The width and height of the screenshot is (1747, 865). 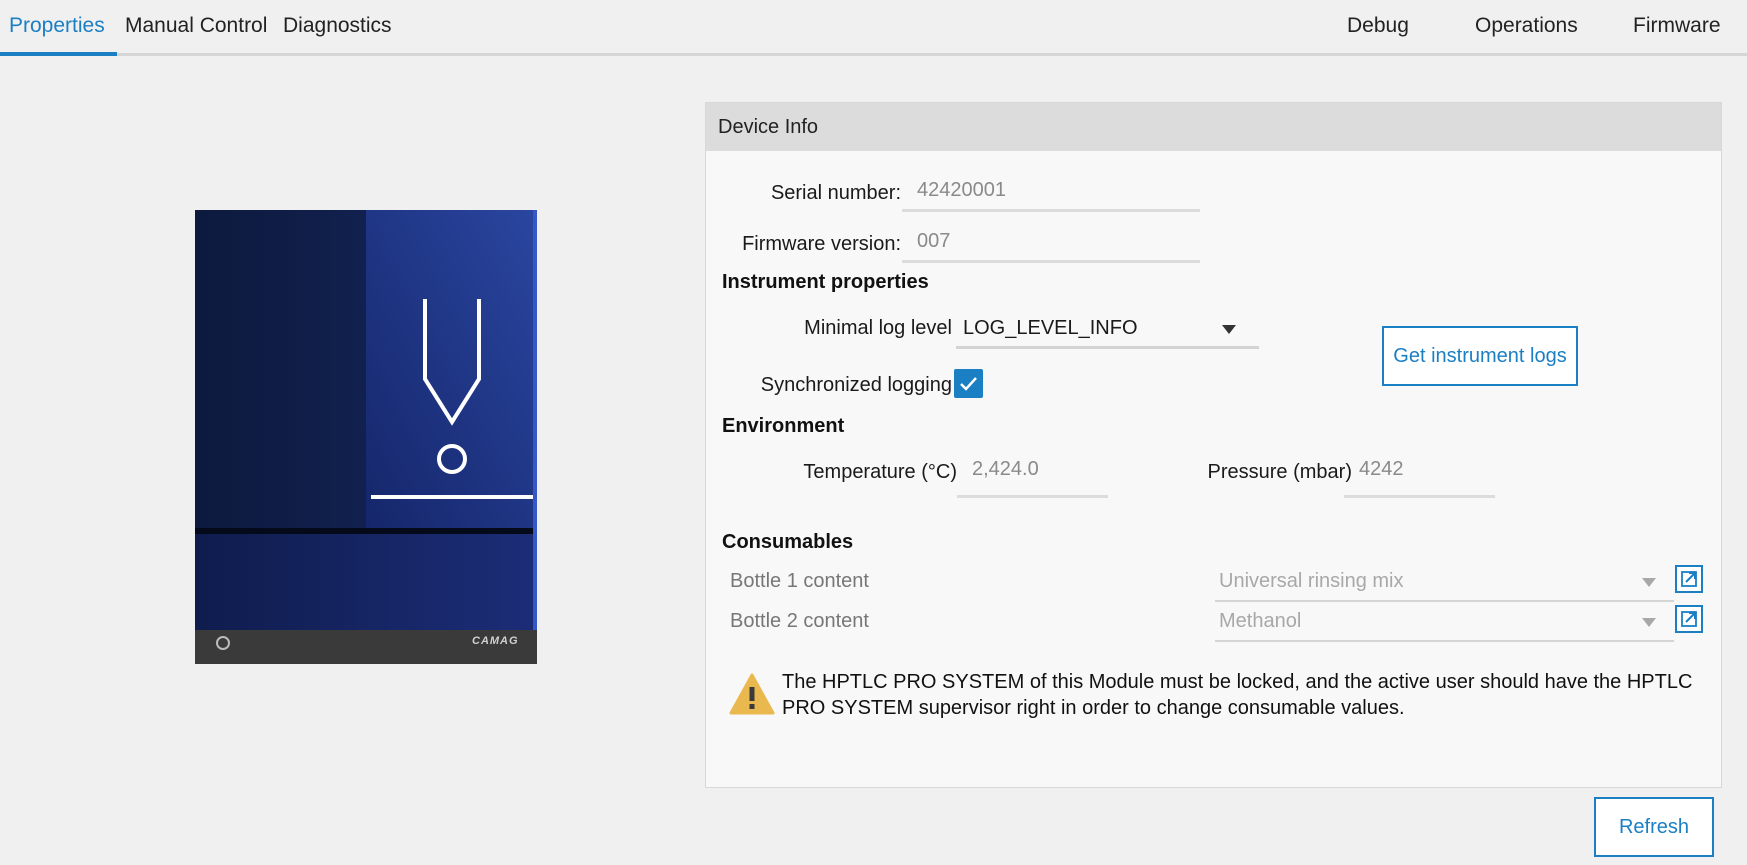 What do you see at coordinates (1032, 496) in the screenshot?
I see `temperature-underline` at bounding box center [1032, 496].